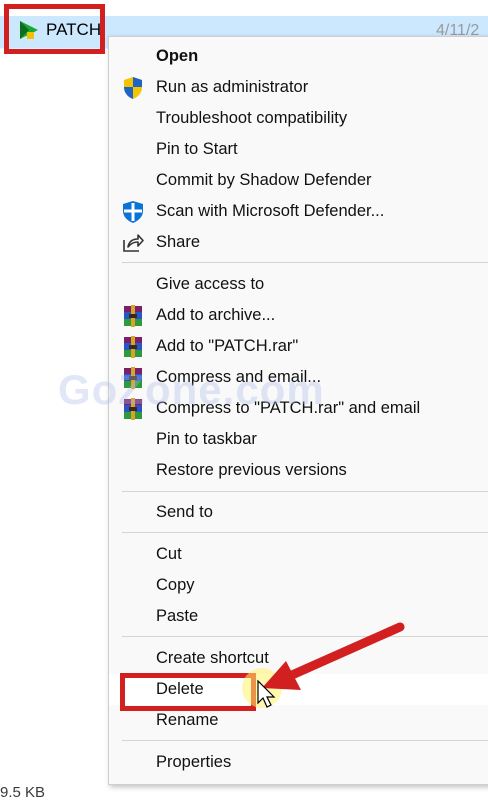 This screenshot has height=801, width=488. What do you see at coordinates (23, 792) in the screenshot?
I see `file-size: 9.5 KB` at bounding box center [23, 792].